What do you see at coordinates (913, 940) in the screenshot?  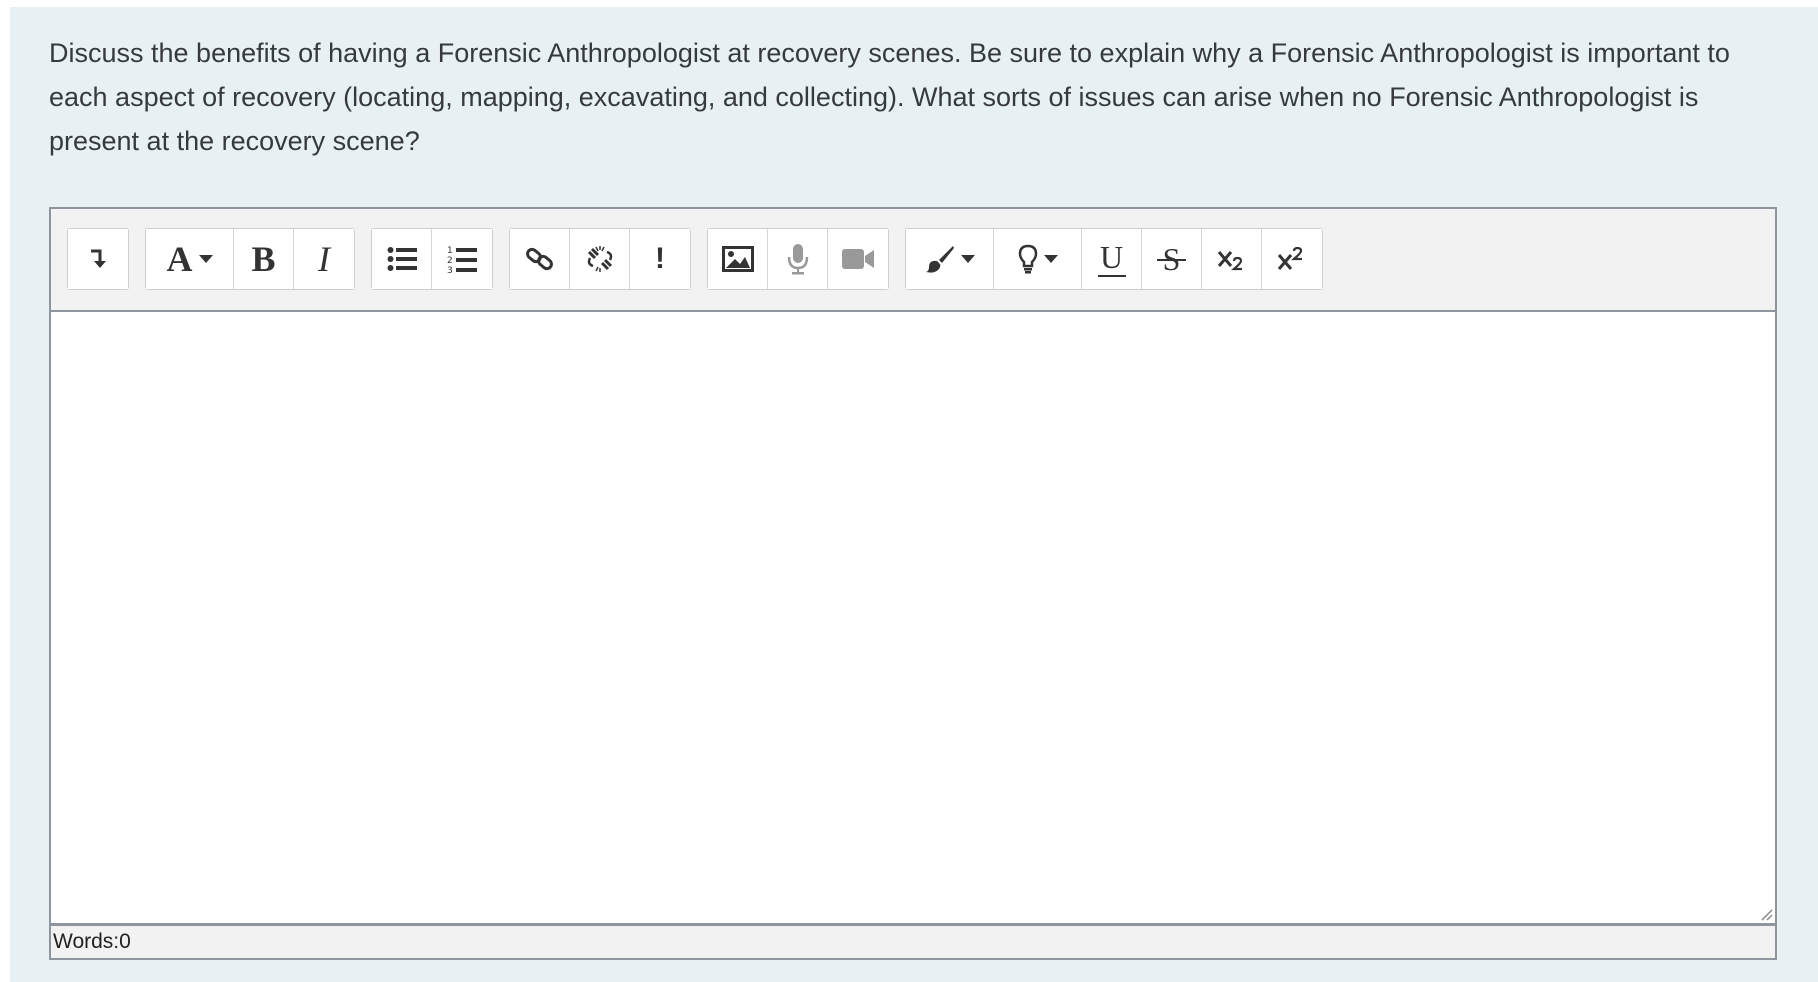 I see `word-count-bar: Words:0` at bounding box center [913, 940].